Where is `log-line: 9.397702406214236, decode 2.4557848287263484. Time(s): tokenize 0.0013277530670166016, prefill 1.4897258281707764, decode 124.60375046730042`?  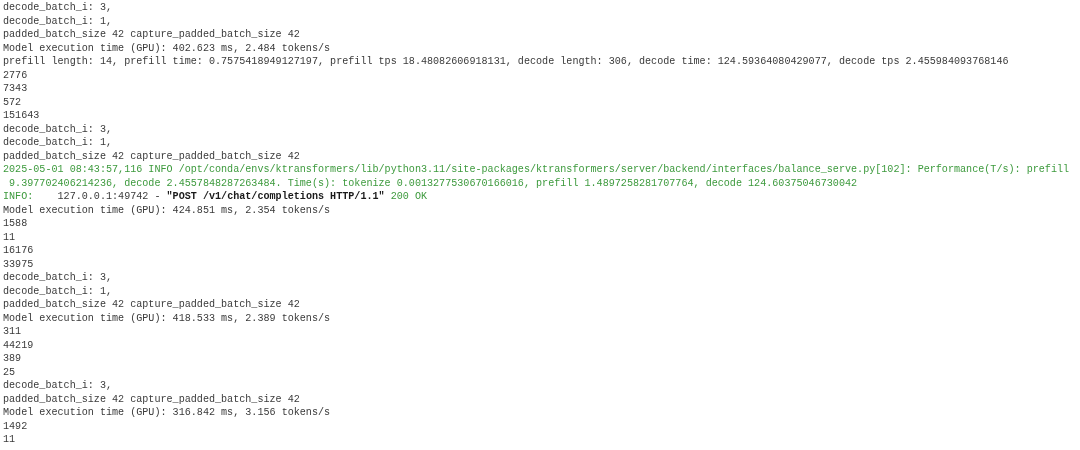
log-line: 9.397702406214236, decode 2.4557848287263484. Time(s): tokenize 0.0013277530670166016, prefill 1.4897258281707764, decode 124.60375046730042 is located at coordinates (433, 183).